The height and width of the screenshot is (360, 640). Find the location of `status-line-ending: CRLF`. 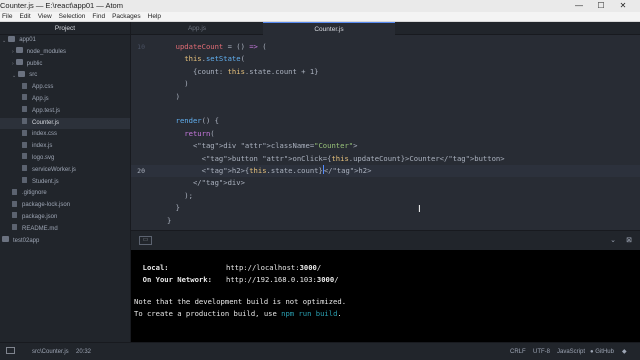

status-line-ending: CRLF is located at coordinates (518, 351).